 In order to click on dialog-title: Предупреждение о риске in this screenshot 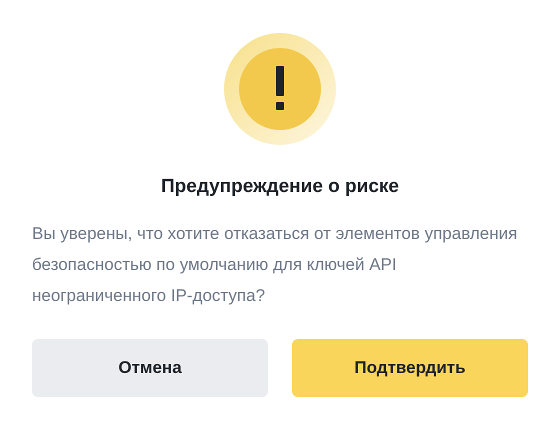, I will do `click(279, 187)`.